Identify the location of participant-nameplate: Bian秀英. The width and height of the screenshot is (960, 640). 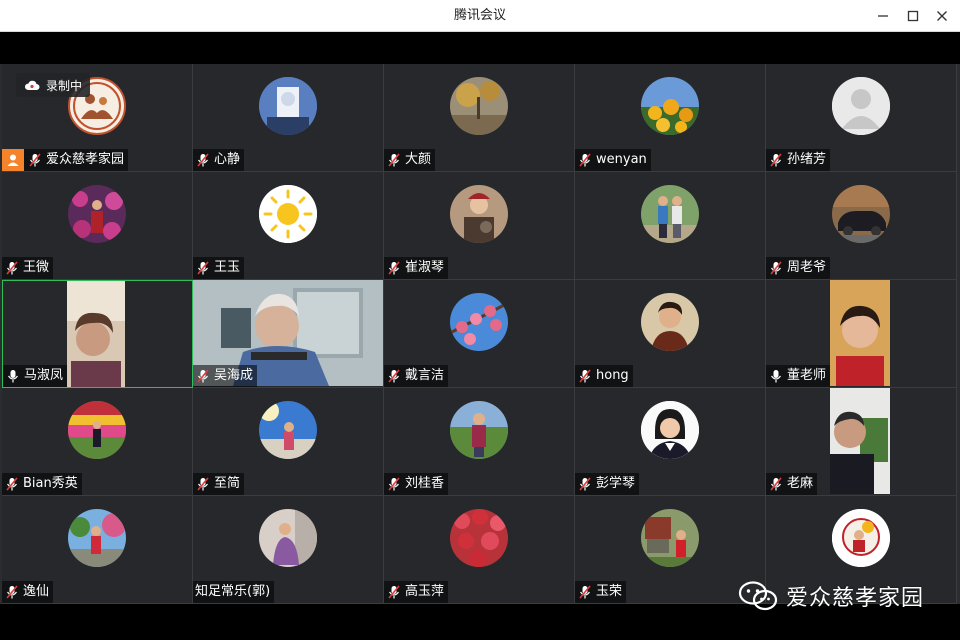
(42, 484).